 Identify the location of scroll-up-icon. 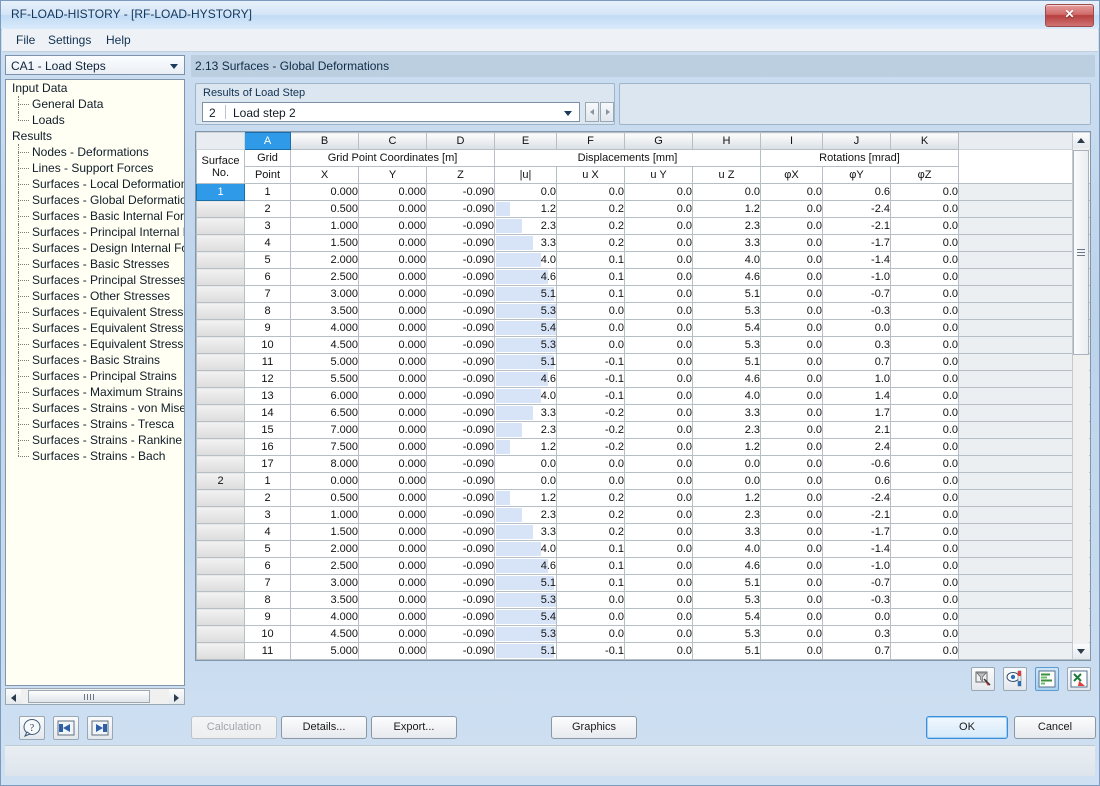
(1081, 140).